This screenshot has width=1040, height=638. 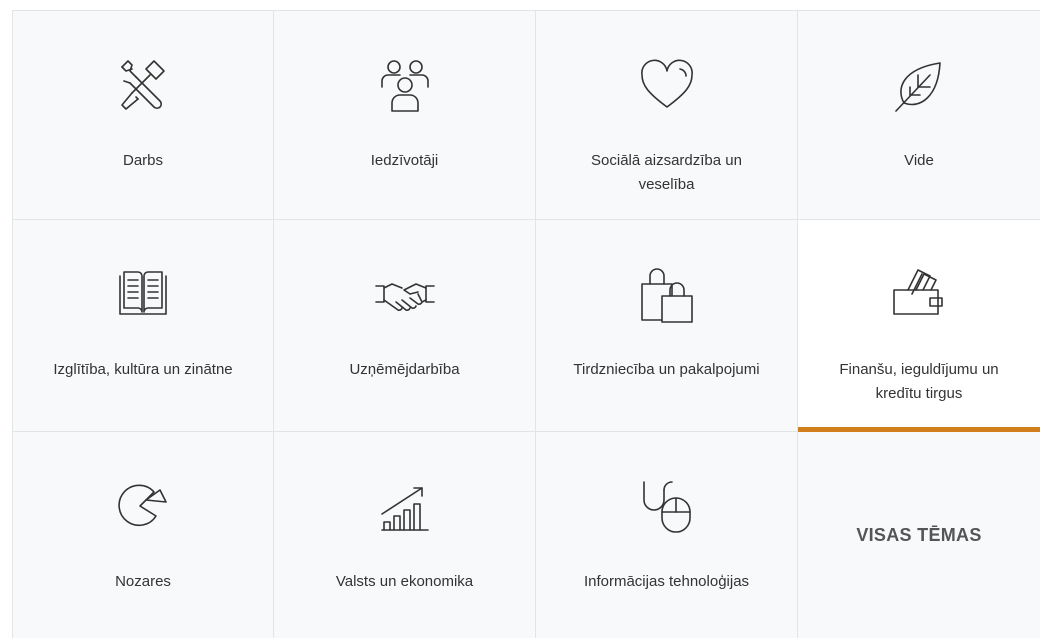 I want to click on topic-tile-izglitiba: Izglītība, kultūra un zinātne, so click(x=143, y=326).